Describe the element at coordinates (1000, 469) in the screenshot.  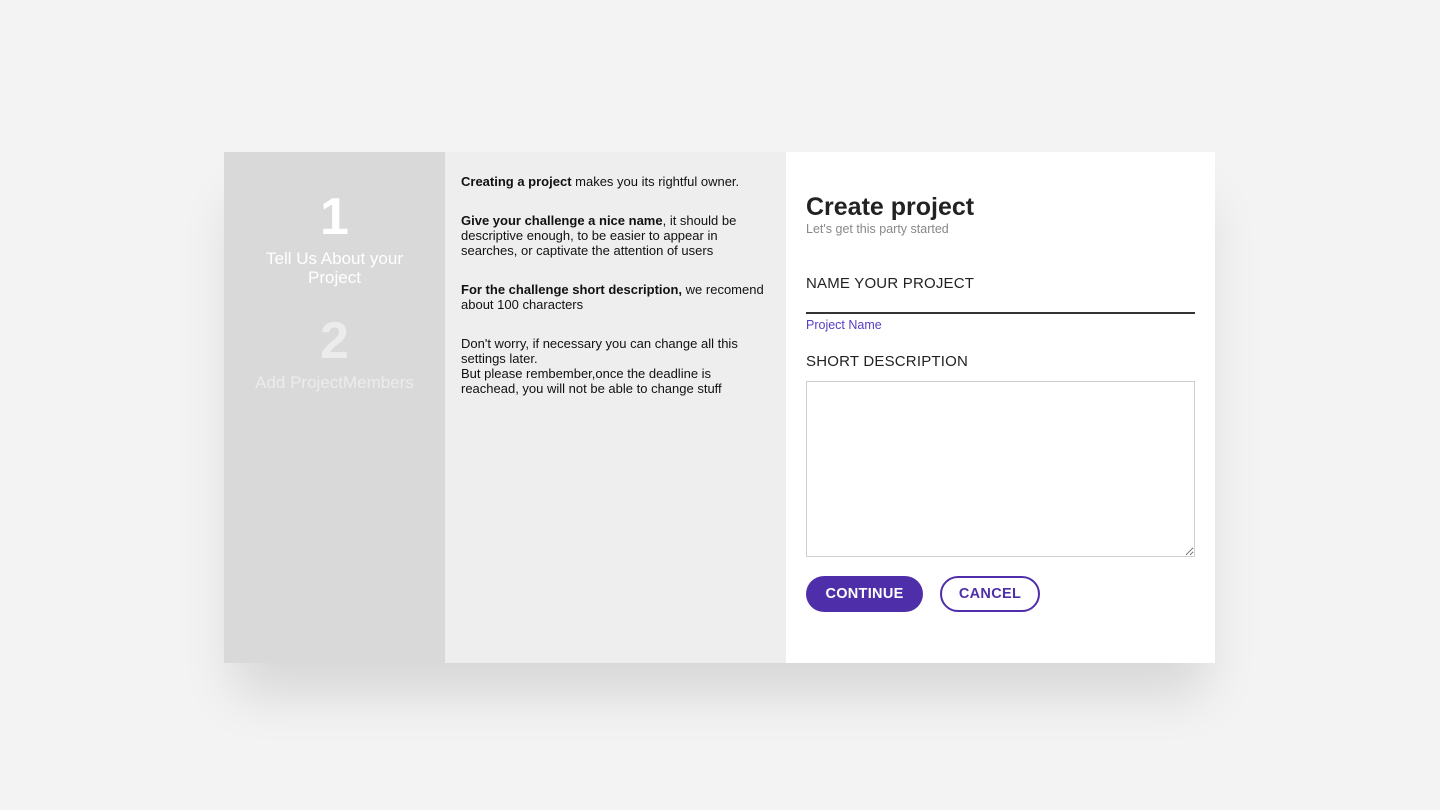
I see `short-description-input` at that location.